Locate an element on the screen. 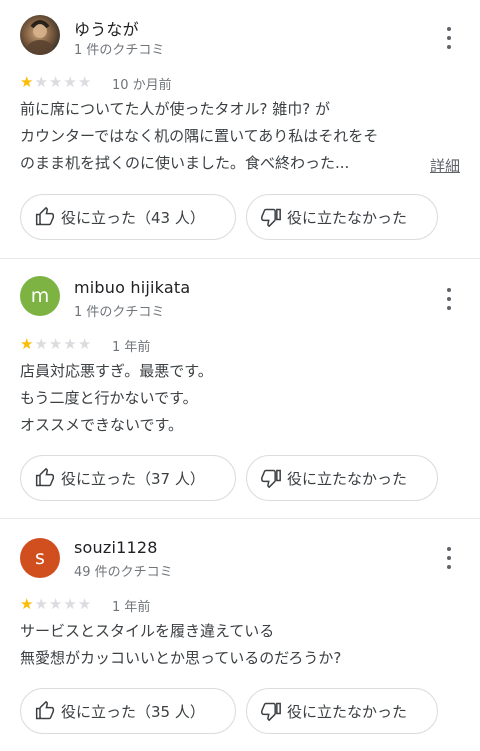 The height and width of the screenshot is (751, 480). review-text: サービスとスタイルを履き違えている 無愛想がカッコいいとか思っているのだろうか? is located at coordinates (240, 645).